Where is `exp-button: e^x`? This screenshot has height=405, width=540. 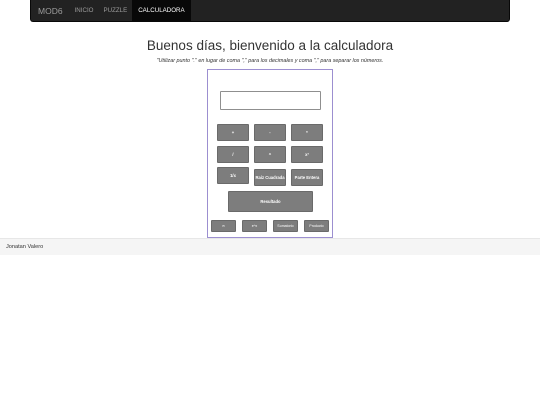 exp-button: e^x is located at coordinates (254, 226).